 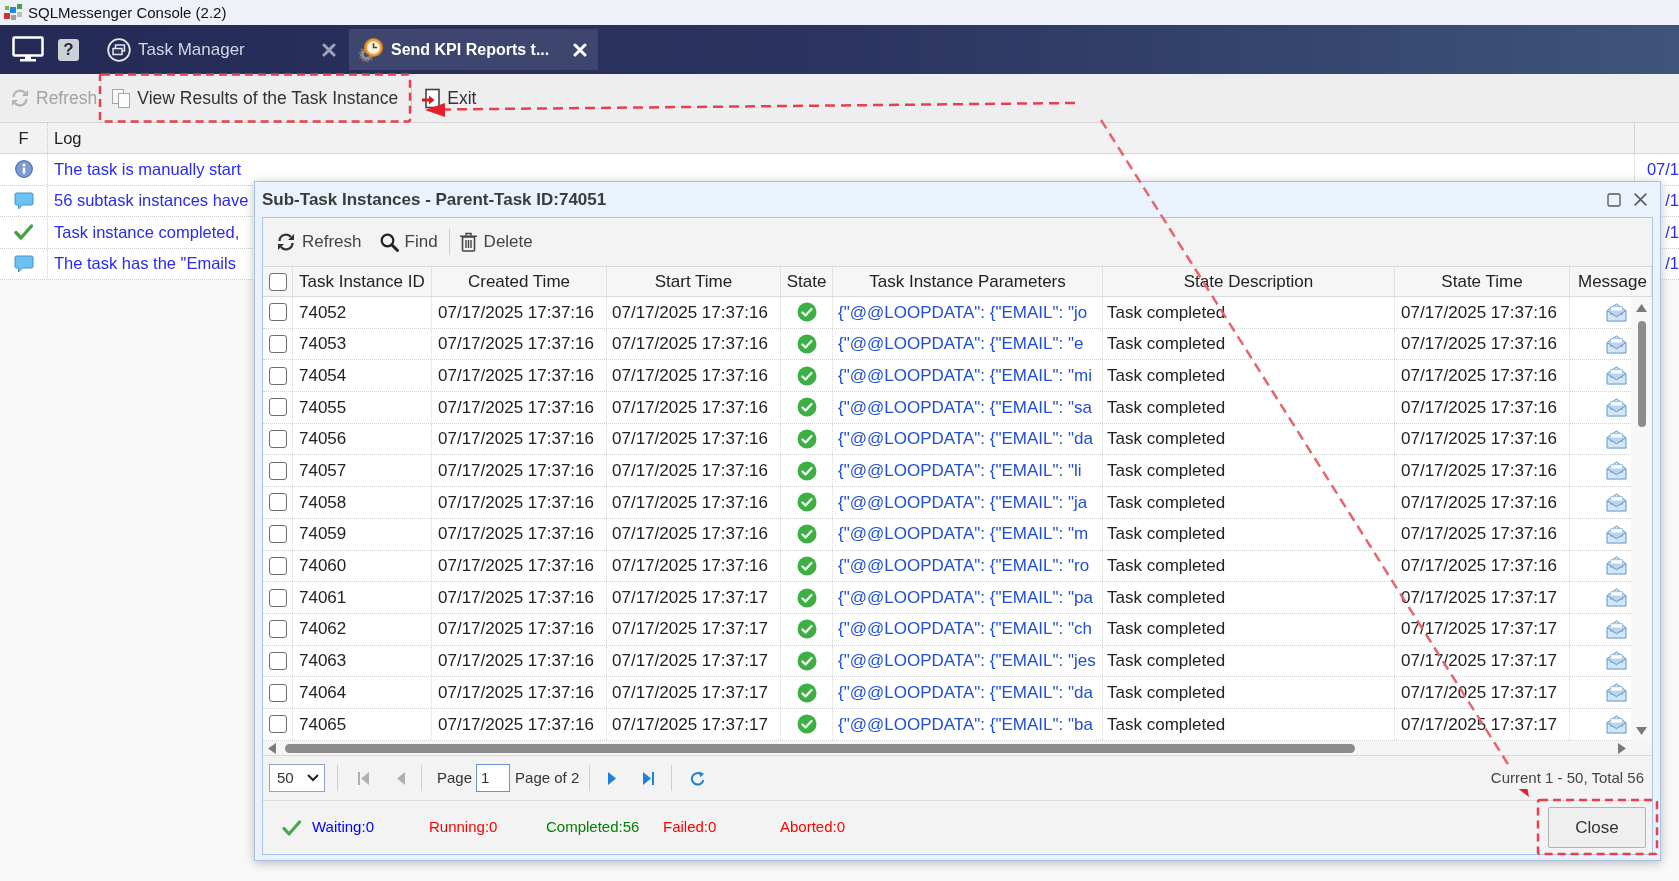 What do you see at coordinates (547, 777) in the screenshot?
I see `page-count: Page of 2` at bounding box center [547, 777].